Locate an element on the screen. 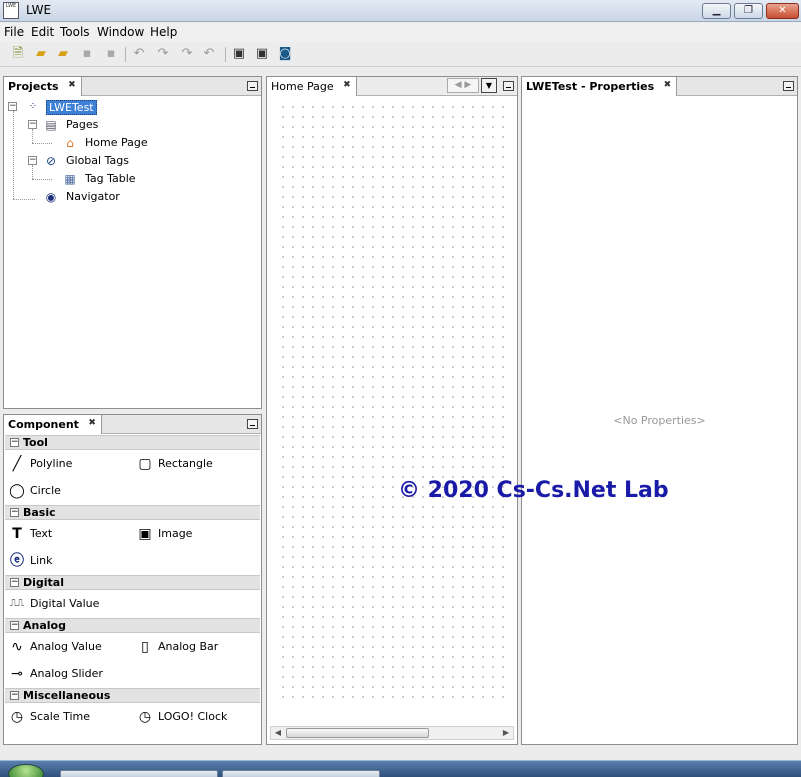 Image resolution: width=801 pixels, height=777 pixels. image-icon: ▣ is located at coordinates (145, 534).